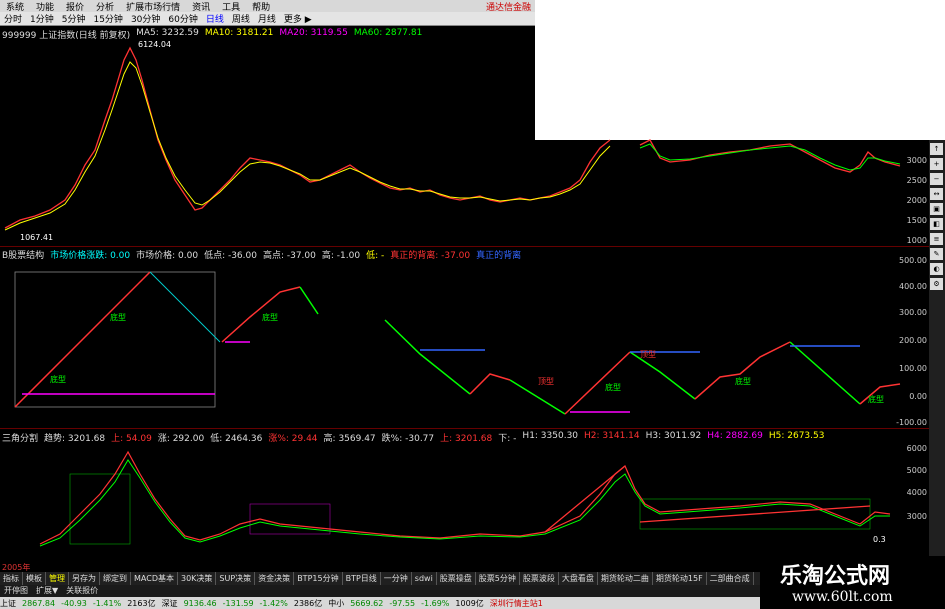  Describe the element at coordinates (913, 340) in the screenshot. I see `axis-tick: 200.00` at that location.